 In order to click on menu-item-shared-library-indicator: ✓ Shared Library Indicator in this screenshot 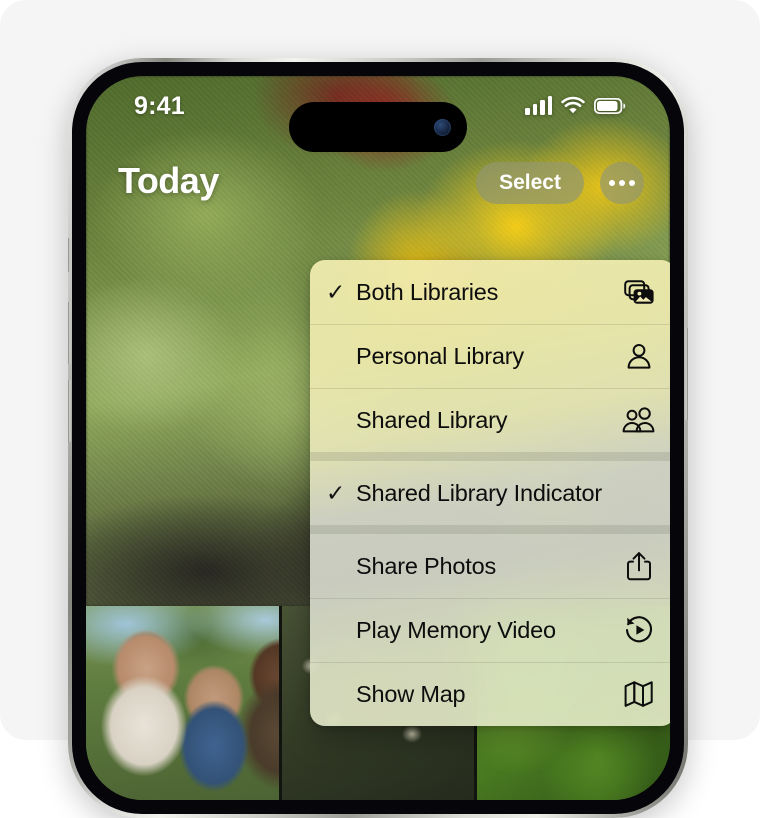, I will do `click(490, 493)`.